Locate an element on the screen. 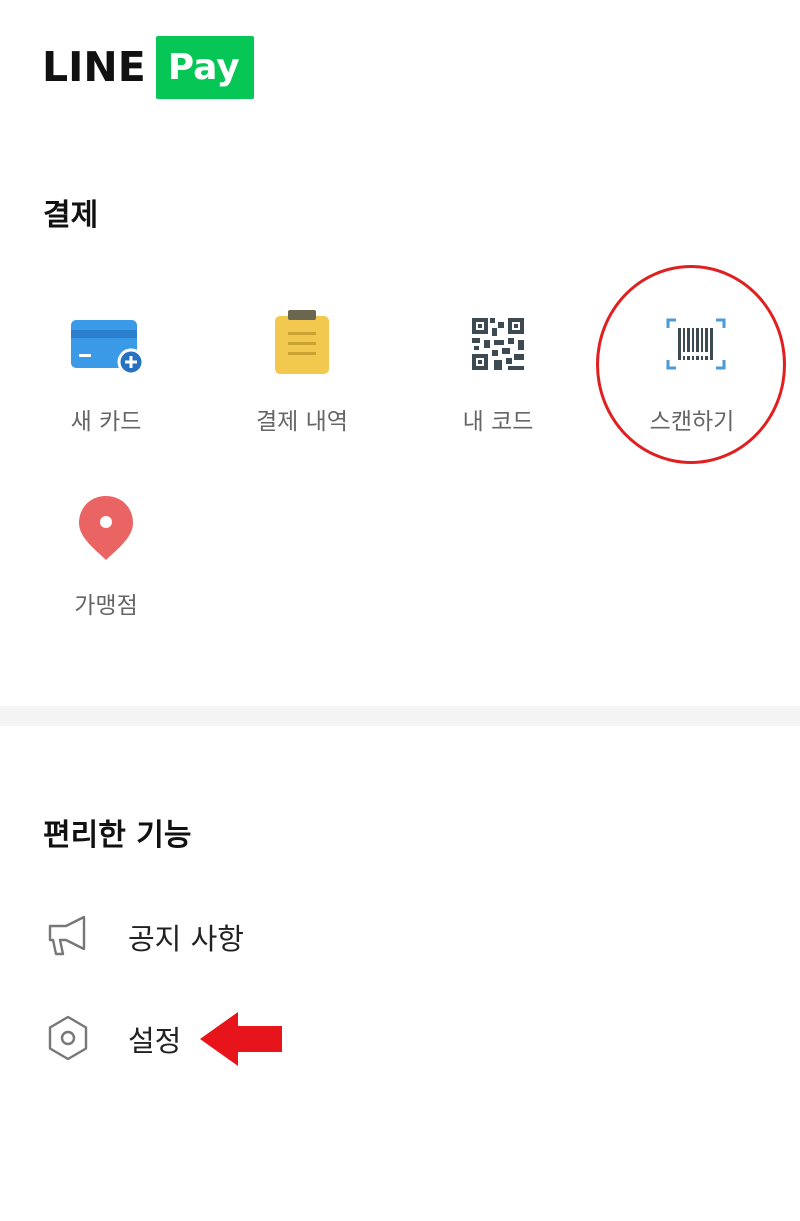 Image resolution: width=800 pixels, height=1221 pixels. stores-button: 가맹점 is located at coordinates (106, 564).